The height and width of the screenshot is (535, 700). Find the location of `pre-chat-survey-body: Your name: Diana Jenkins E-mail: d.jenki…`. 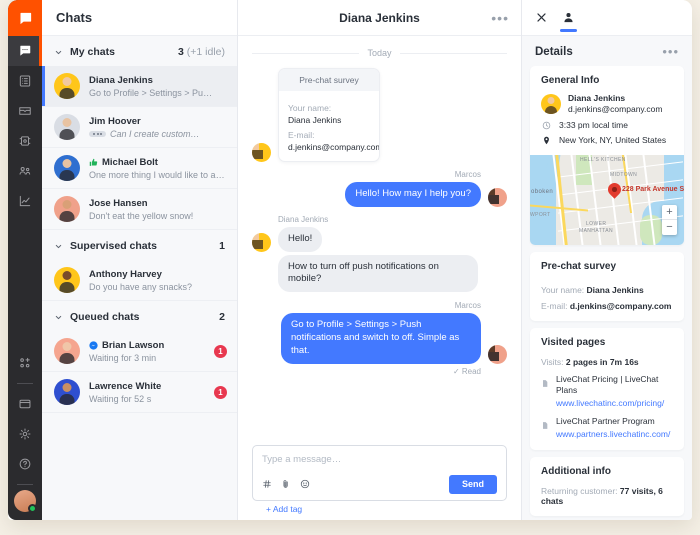

pre-chat-survey-body: Your name: Diana Jenkins E-mail: d.jenki… is located at coordinates (607, 303).